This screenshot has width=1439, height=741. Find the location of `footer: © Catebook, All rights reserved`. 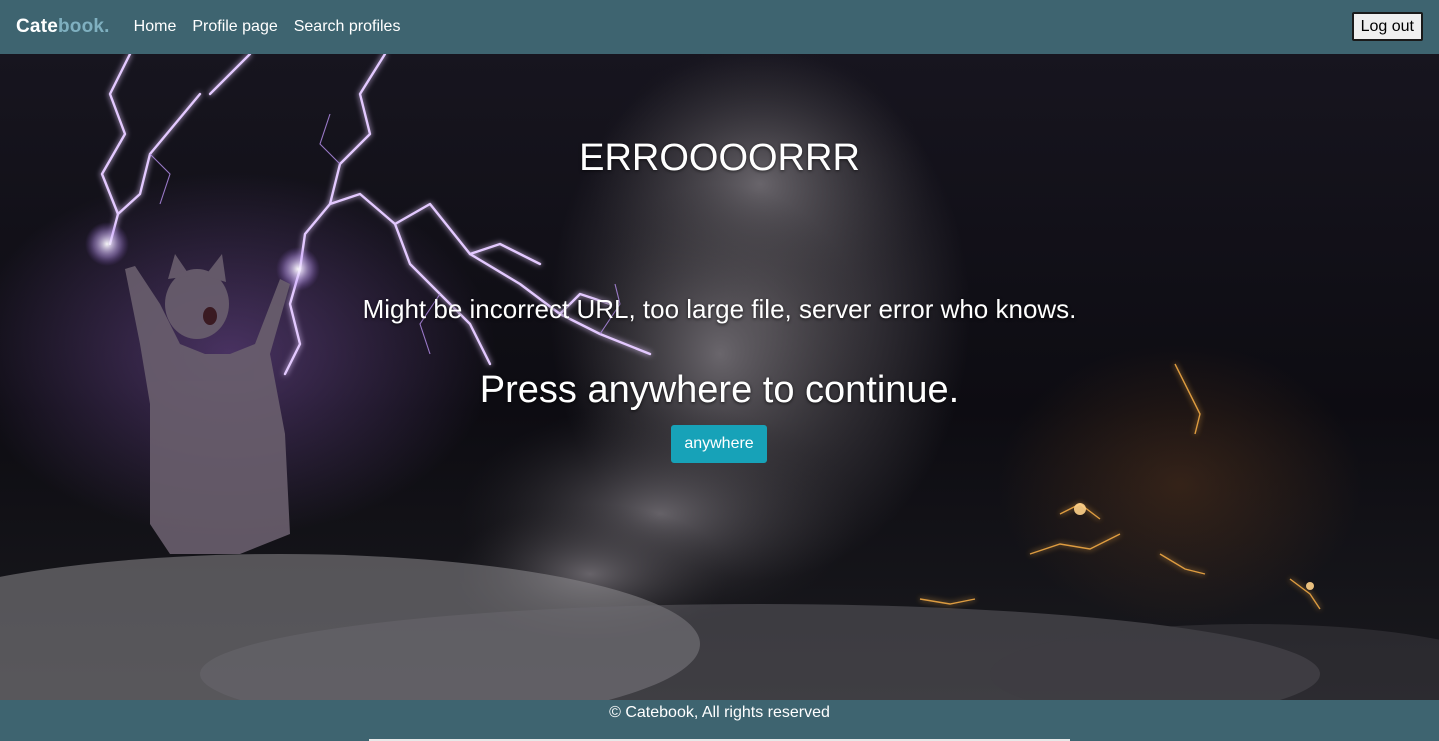

footer: © Catebook, All rights reserved is located at coordinates (719, 720).